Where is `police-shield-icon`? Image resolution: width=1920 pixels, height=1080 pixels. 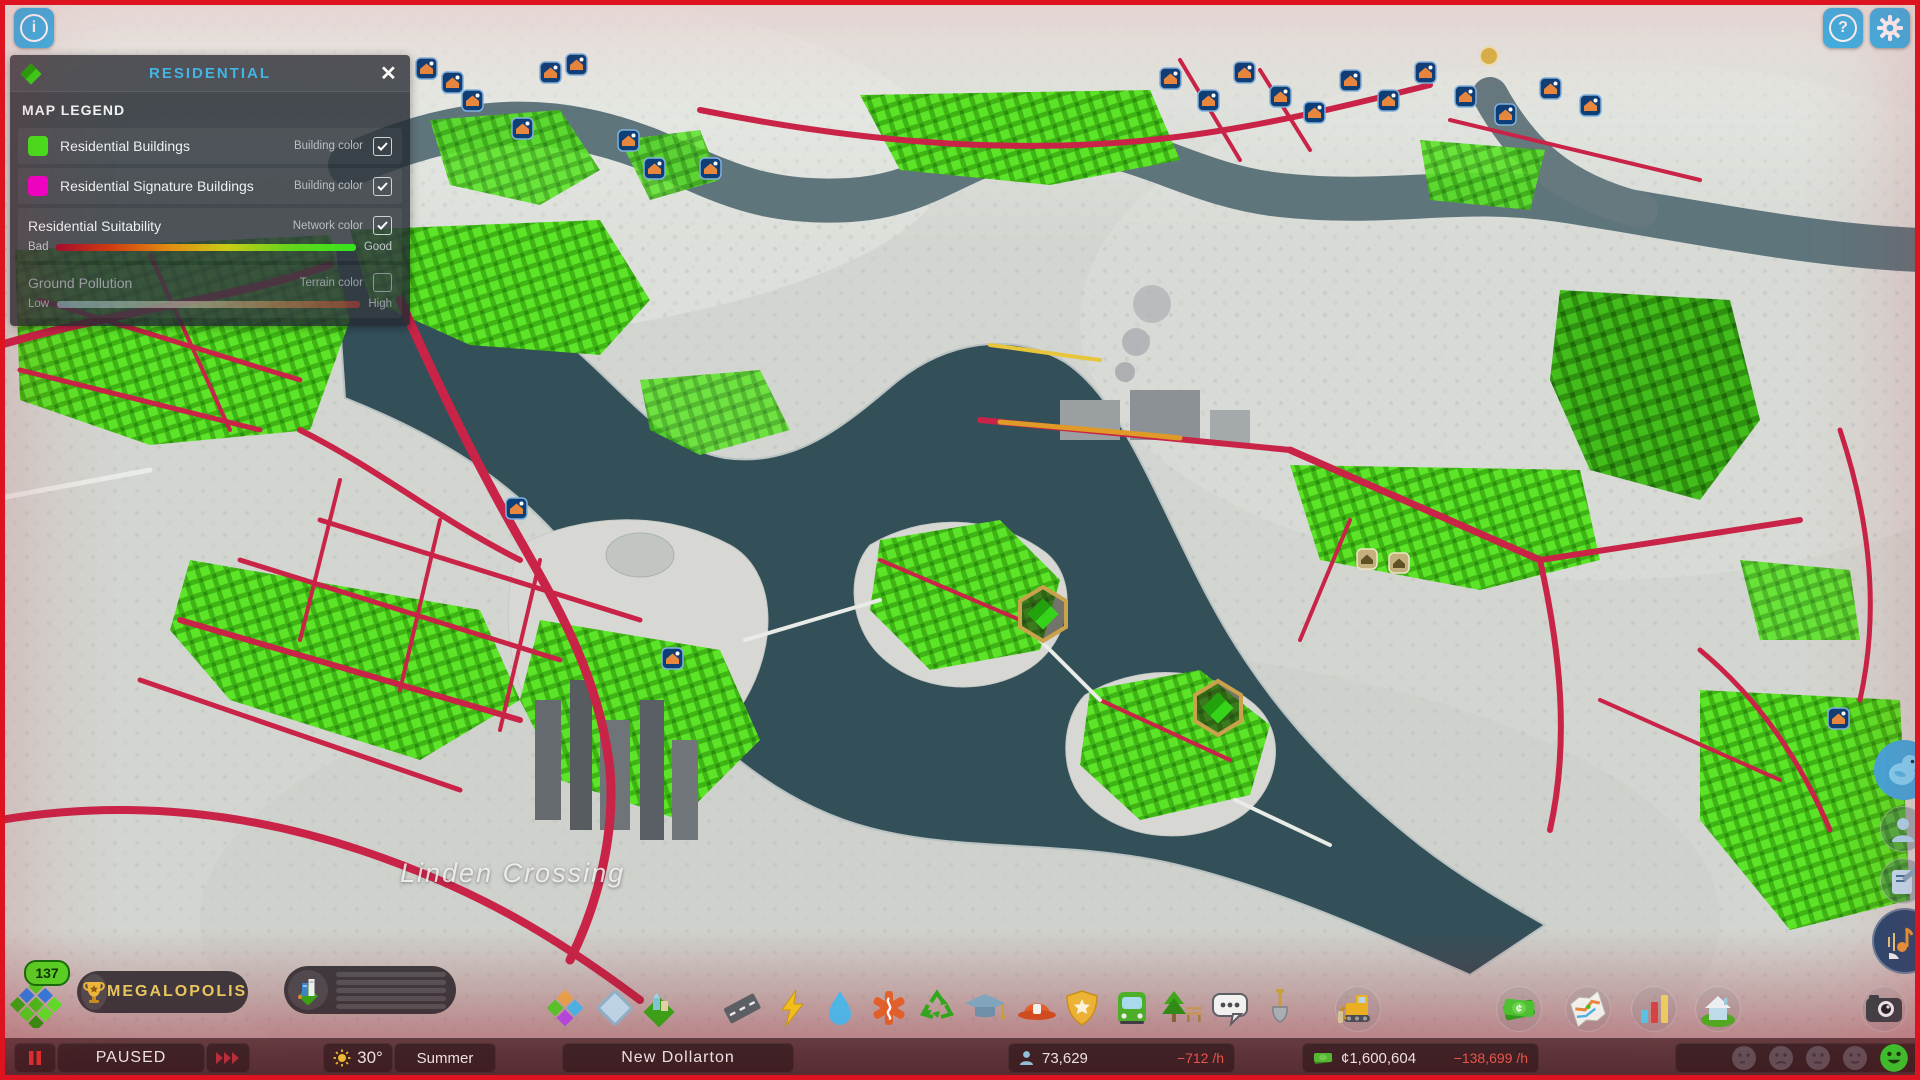
police-shield-icon is located at coordinates (1082, 1008).